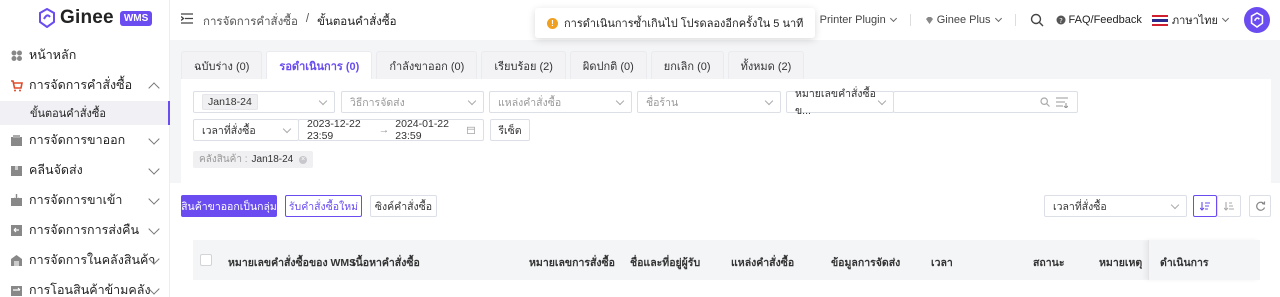 This screenshot has width=1280, height=297. I want to click on help-icon: ?, so click(1061, 20).